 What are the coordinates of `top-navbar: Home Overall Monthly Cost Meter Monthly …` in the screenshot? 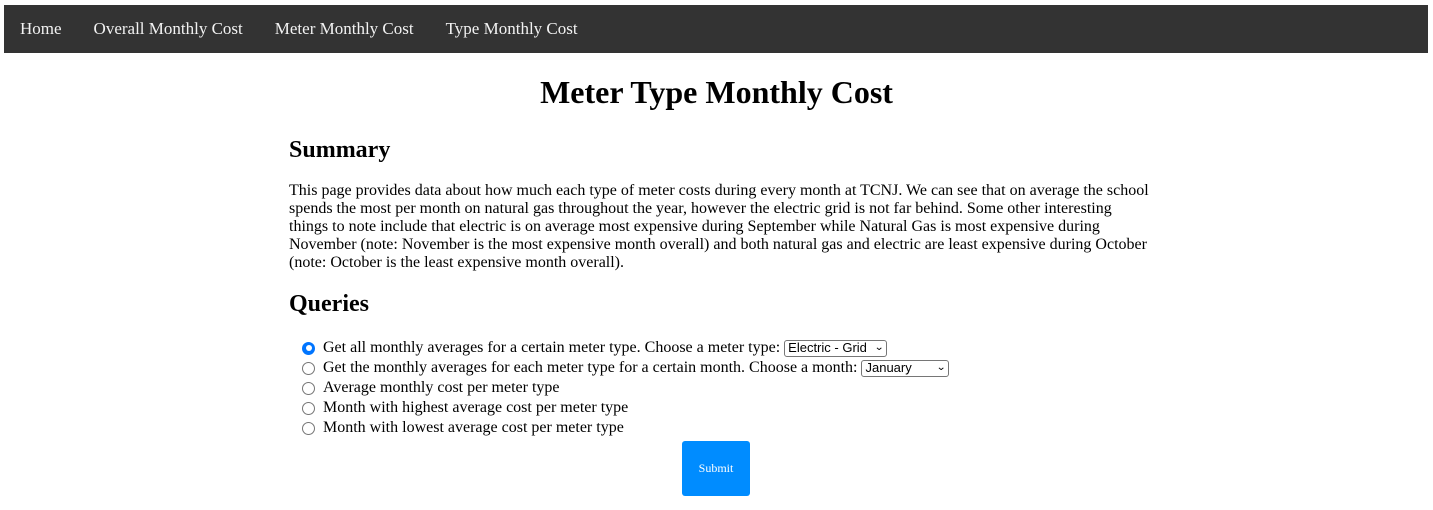 It's located at (716, 29).